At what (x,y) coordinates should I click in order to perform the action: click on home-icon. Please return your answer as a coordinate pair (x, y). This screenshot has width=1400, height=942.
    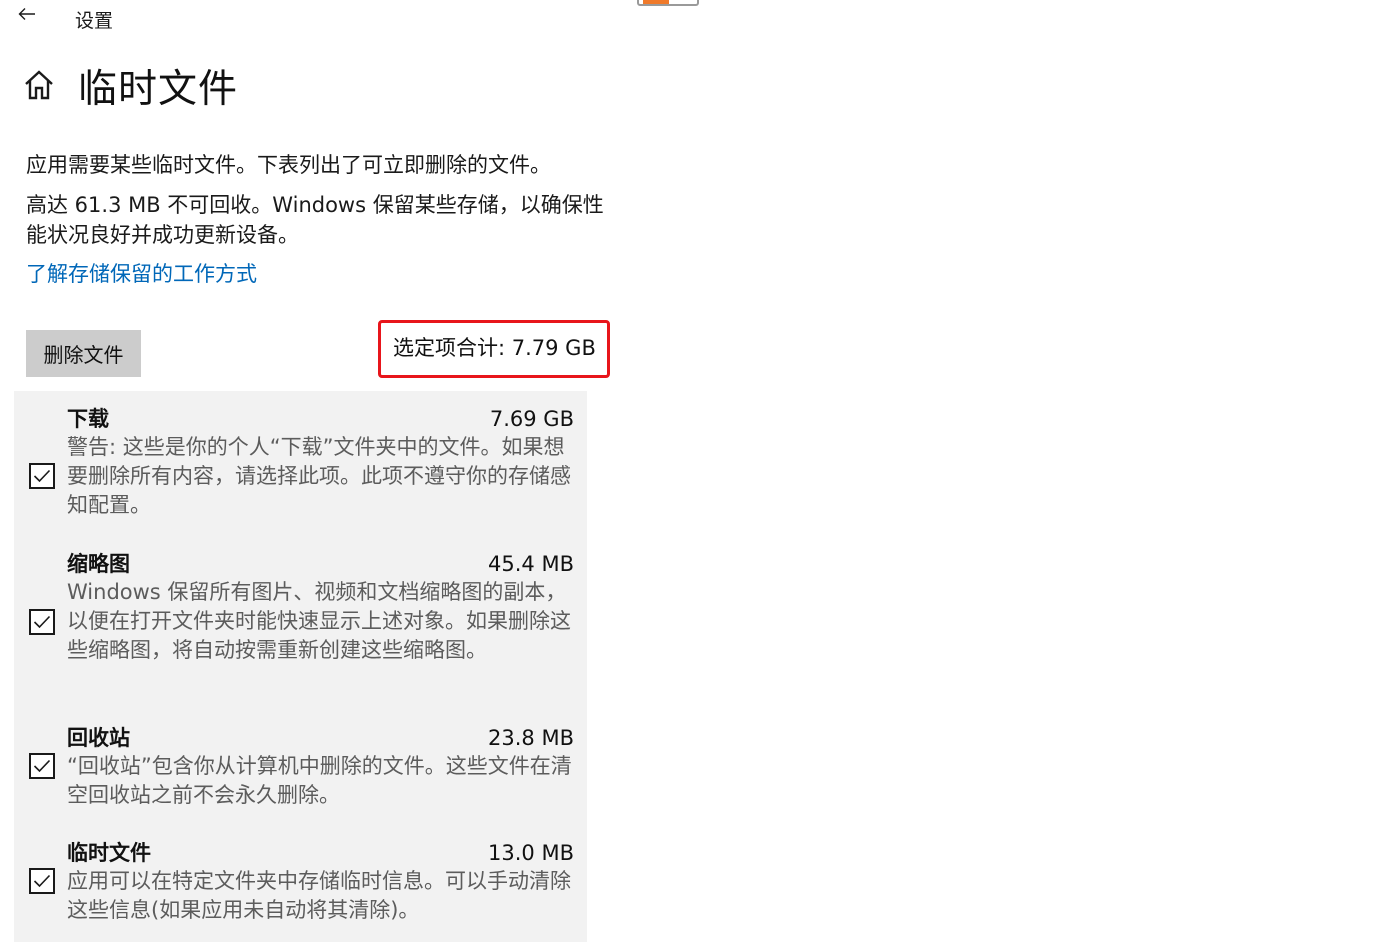
    Looking at the image, I should click on (39, 85).